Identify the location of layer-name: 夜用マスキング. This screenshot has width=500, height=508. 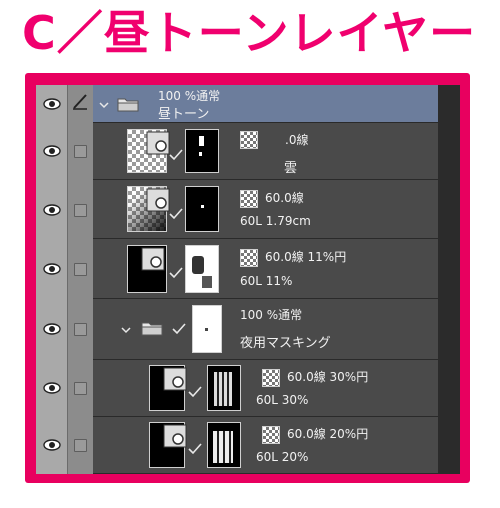
(285, 343).